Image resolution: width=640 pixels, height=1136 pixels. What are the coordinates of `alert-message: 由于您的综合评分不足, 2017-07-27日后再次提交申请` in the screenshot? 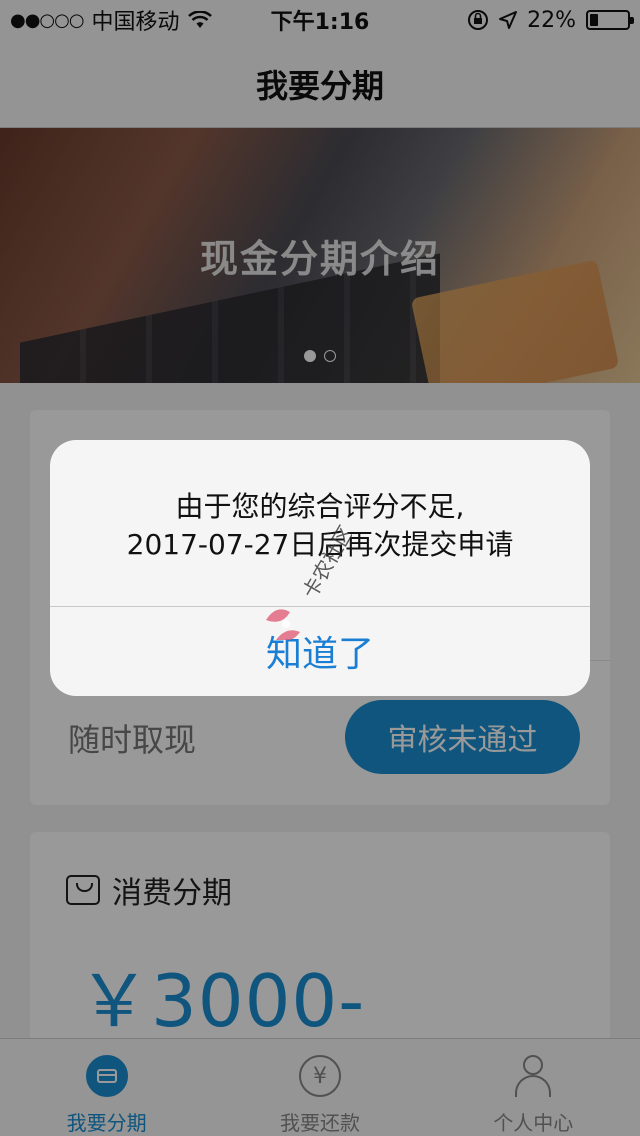 It's located at (320, 526).